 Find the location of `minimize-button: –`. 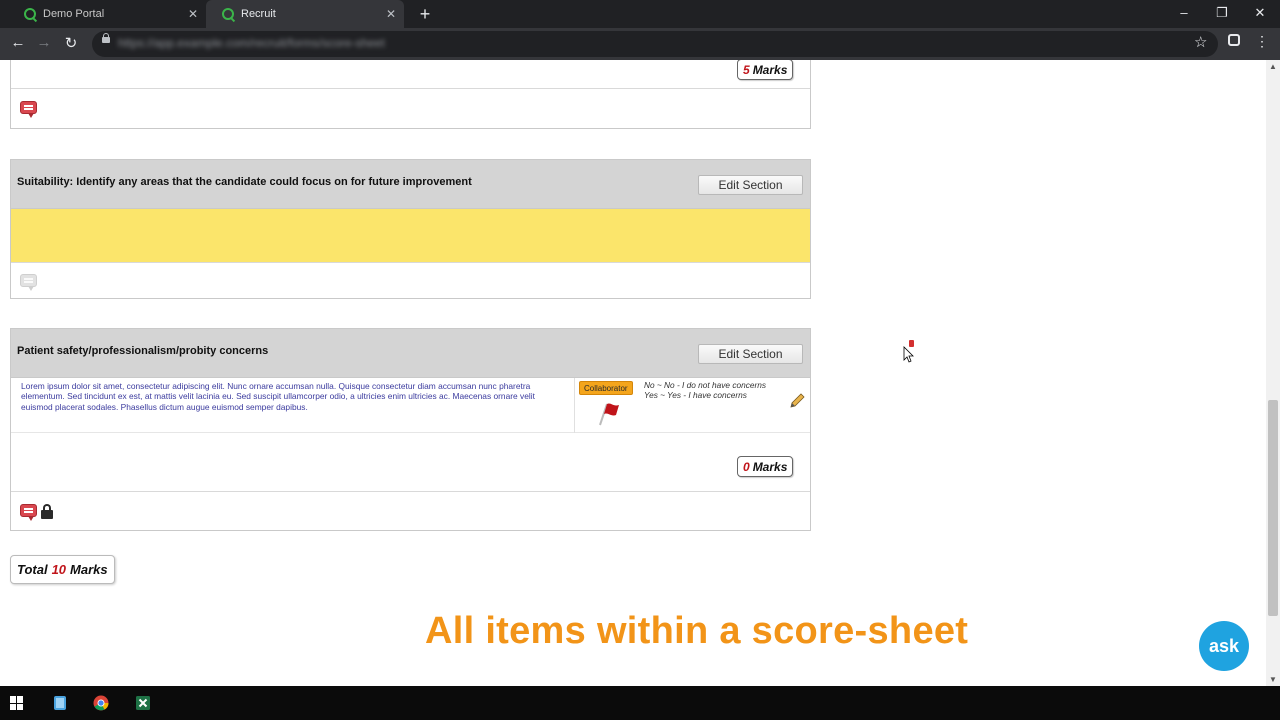

minimize-button: – is located at coordinates (1184, 12).